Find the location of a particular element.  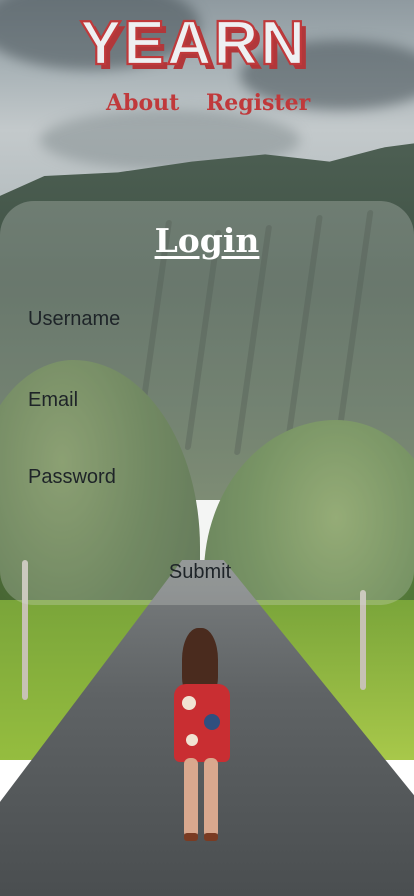

palm-trunk is located at coordinates (363, 640).